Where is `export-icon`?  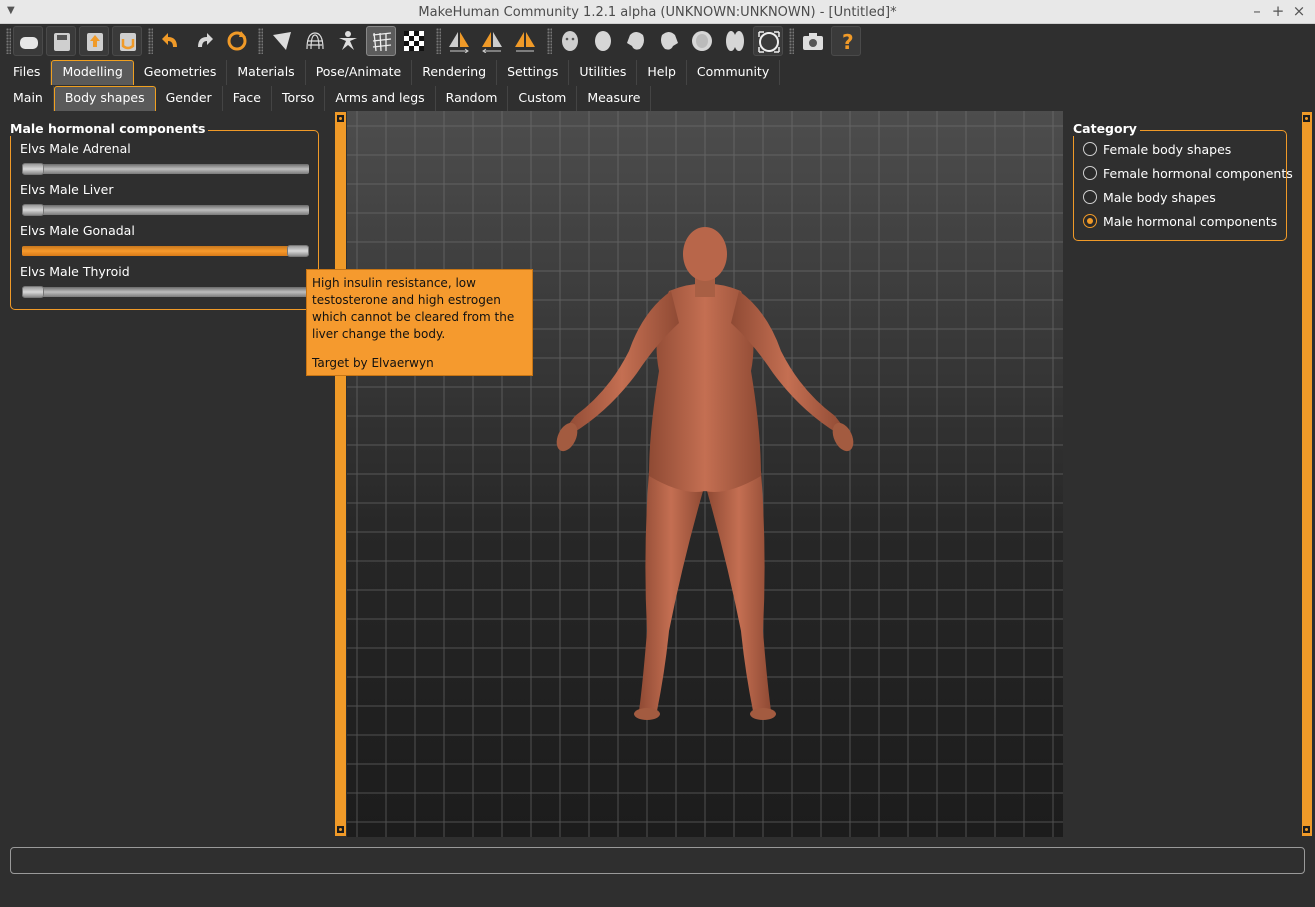 export-icon is located at coordinates (127, 41).